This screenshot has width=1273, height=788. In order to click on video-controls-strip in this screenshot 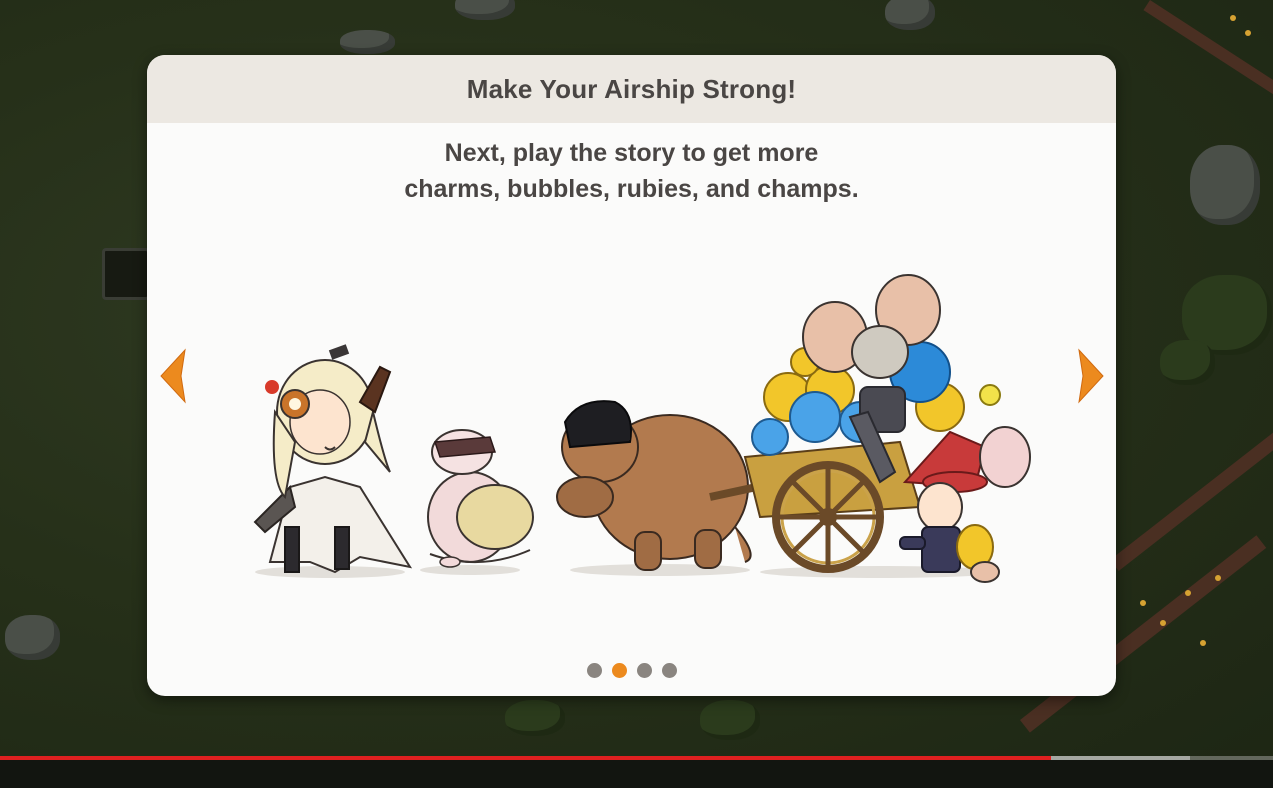, I will do `click(636, 774)`.